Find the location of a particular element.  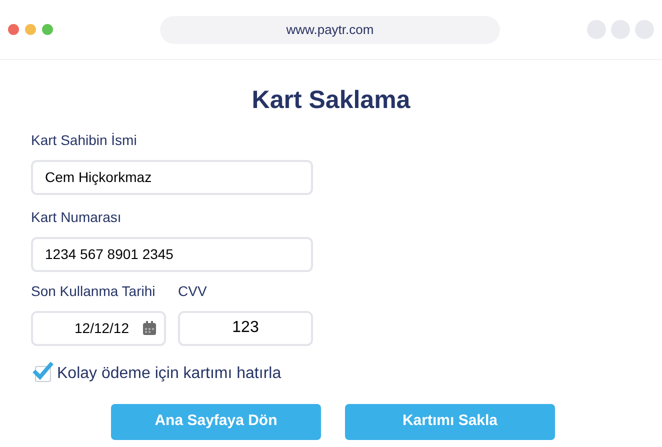

field-label: Son Kullanma Tarihi is located at coordinates (93, 291).